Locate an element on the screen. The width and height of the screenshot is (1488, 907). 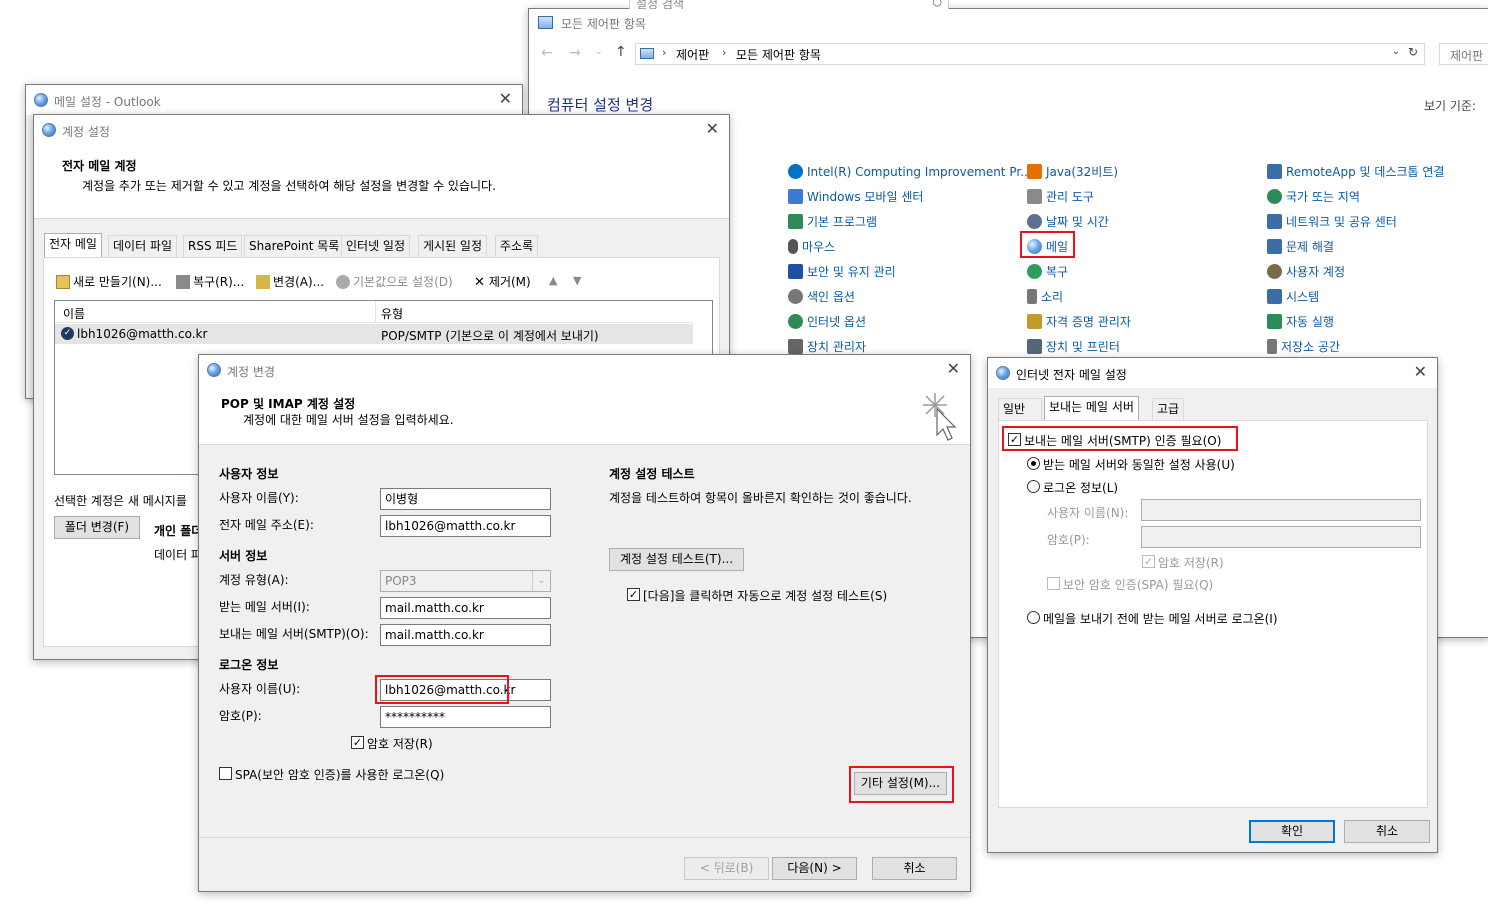
user-name-input: 이병형 is located at coordinates (465, 499).